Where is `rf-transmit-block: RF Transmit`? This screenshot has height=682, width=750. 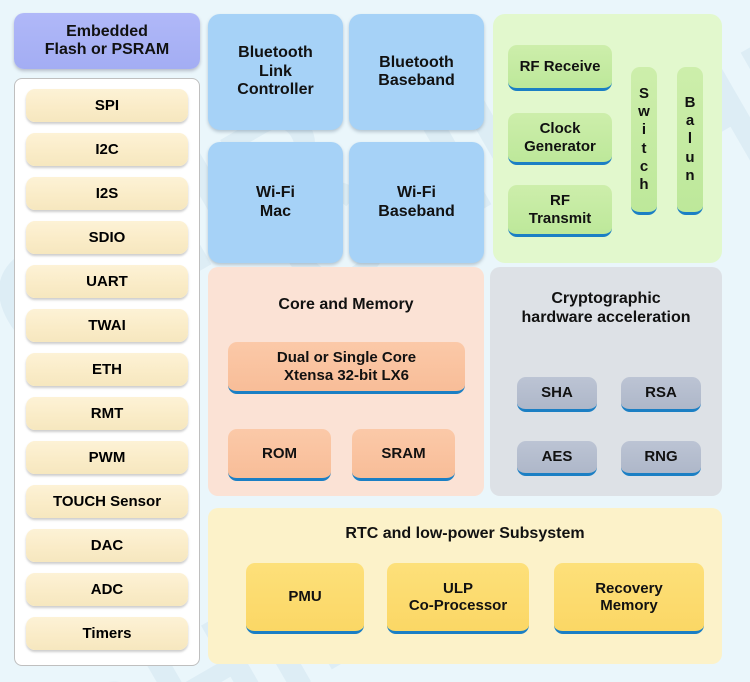
rf-transmit-block: RF Transmit is located at coordinates (560, 211).